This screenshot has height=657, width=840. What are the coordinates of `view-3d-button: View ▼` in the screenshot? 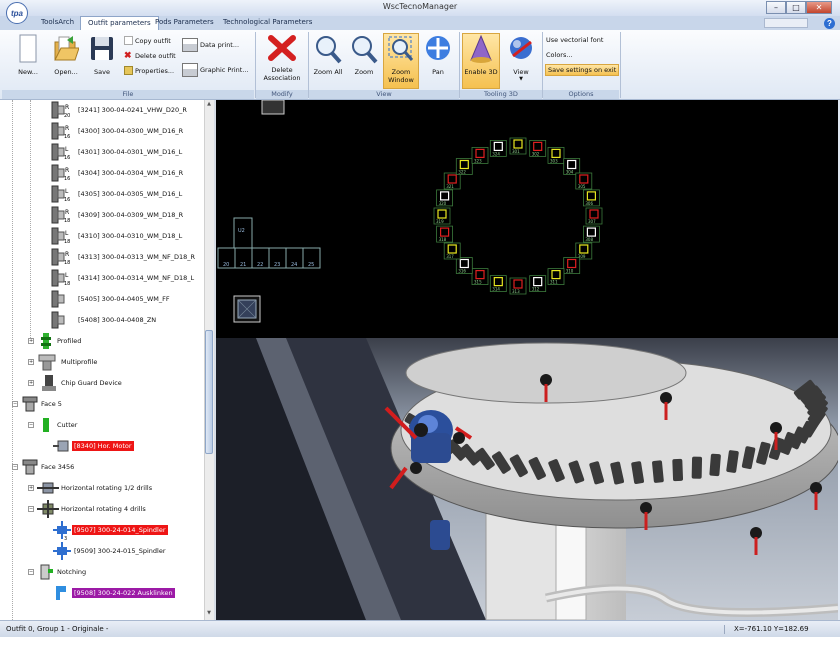 It's located at (521, 58).